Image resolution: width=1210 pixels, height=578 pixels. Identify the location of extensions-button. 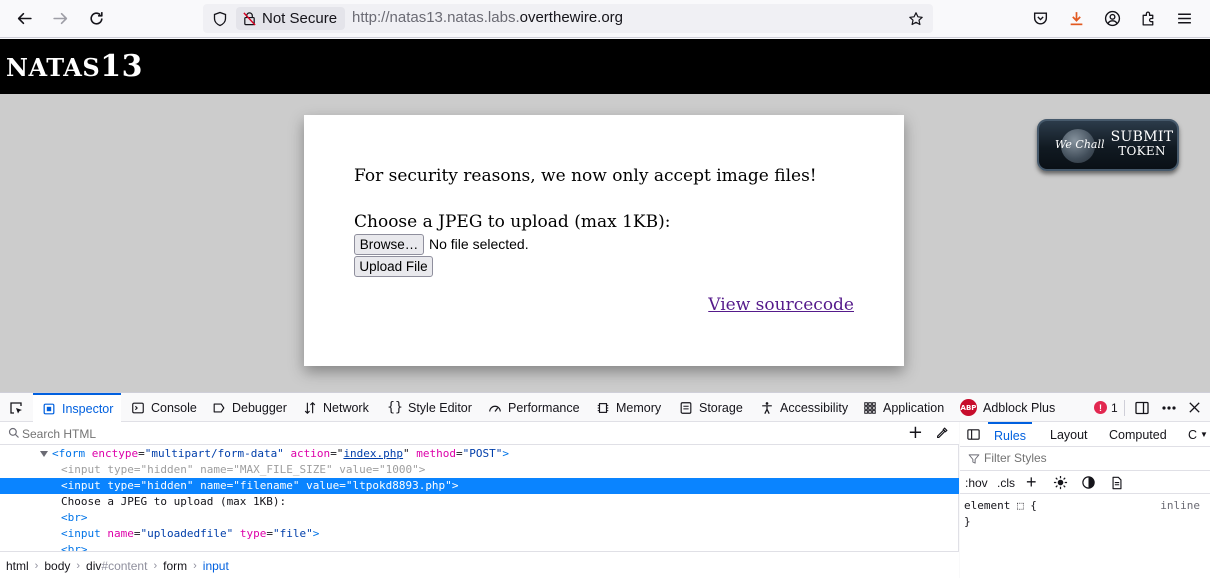
(1148, 18).